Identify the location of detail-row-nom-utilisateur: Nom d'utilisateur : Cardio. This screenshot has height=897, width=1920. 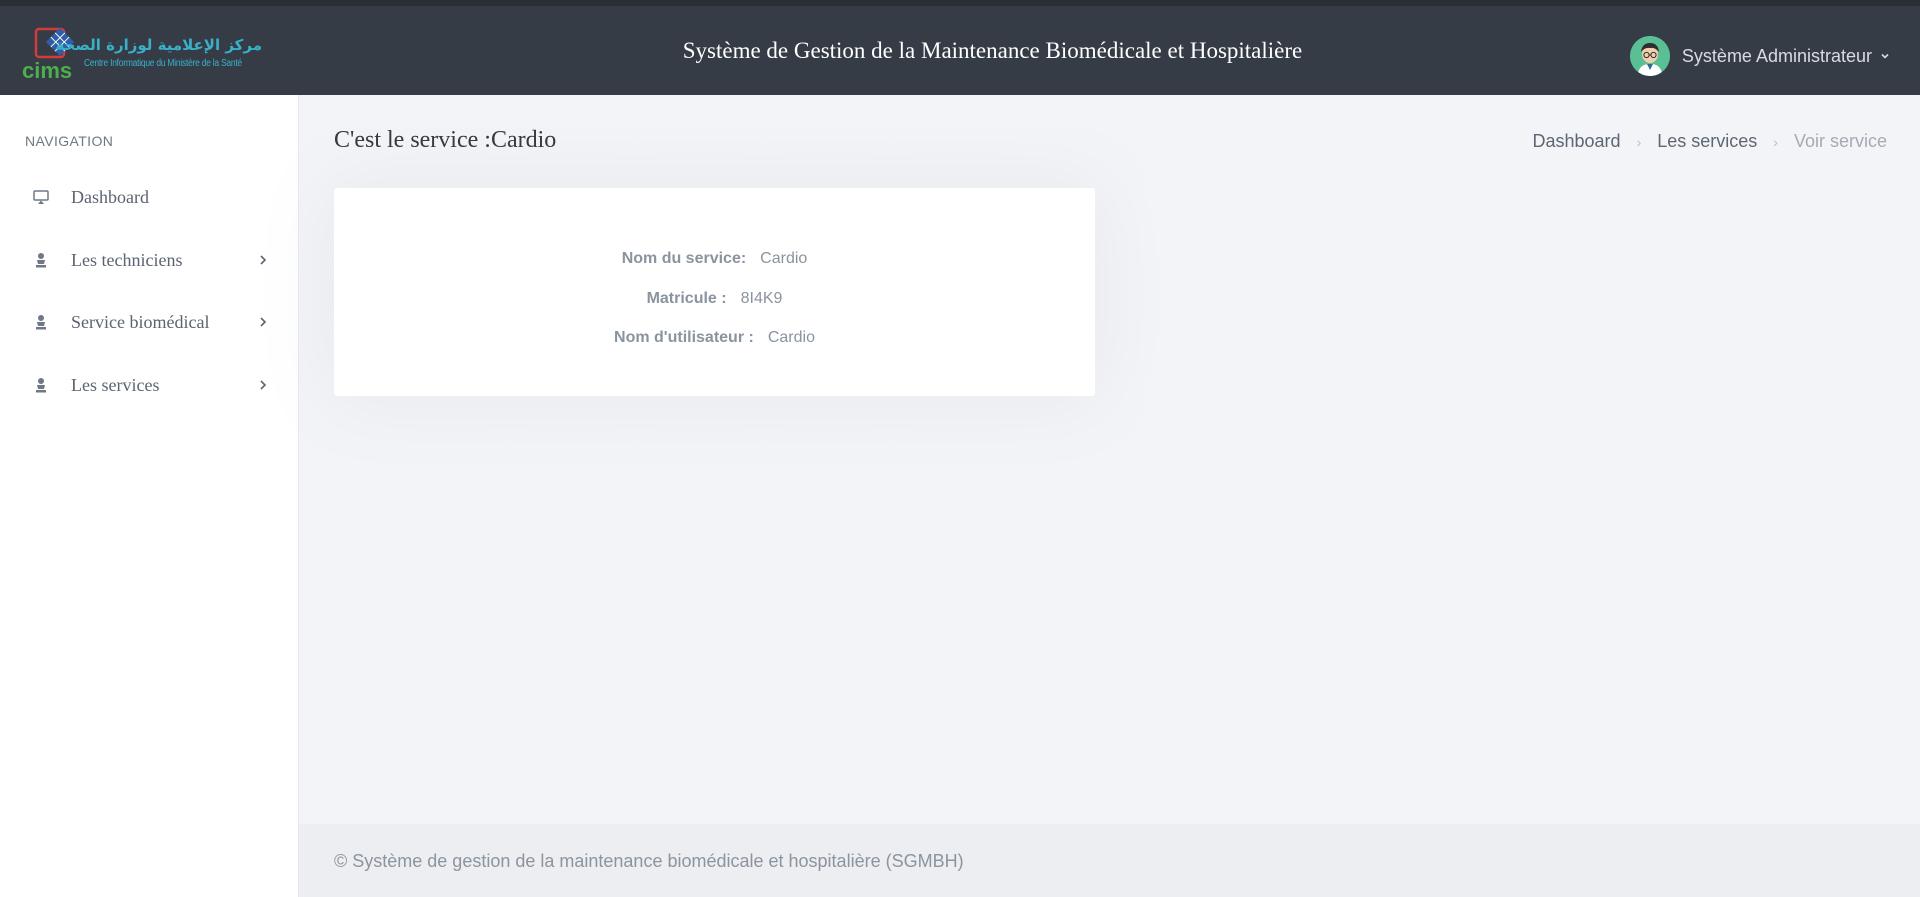
(714, 338).